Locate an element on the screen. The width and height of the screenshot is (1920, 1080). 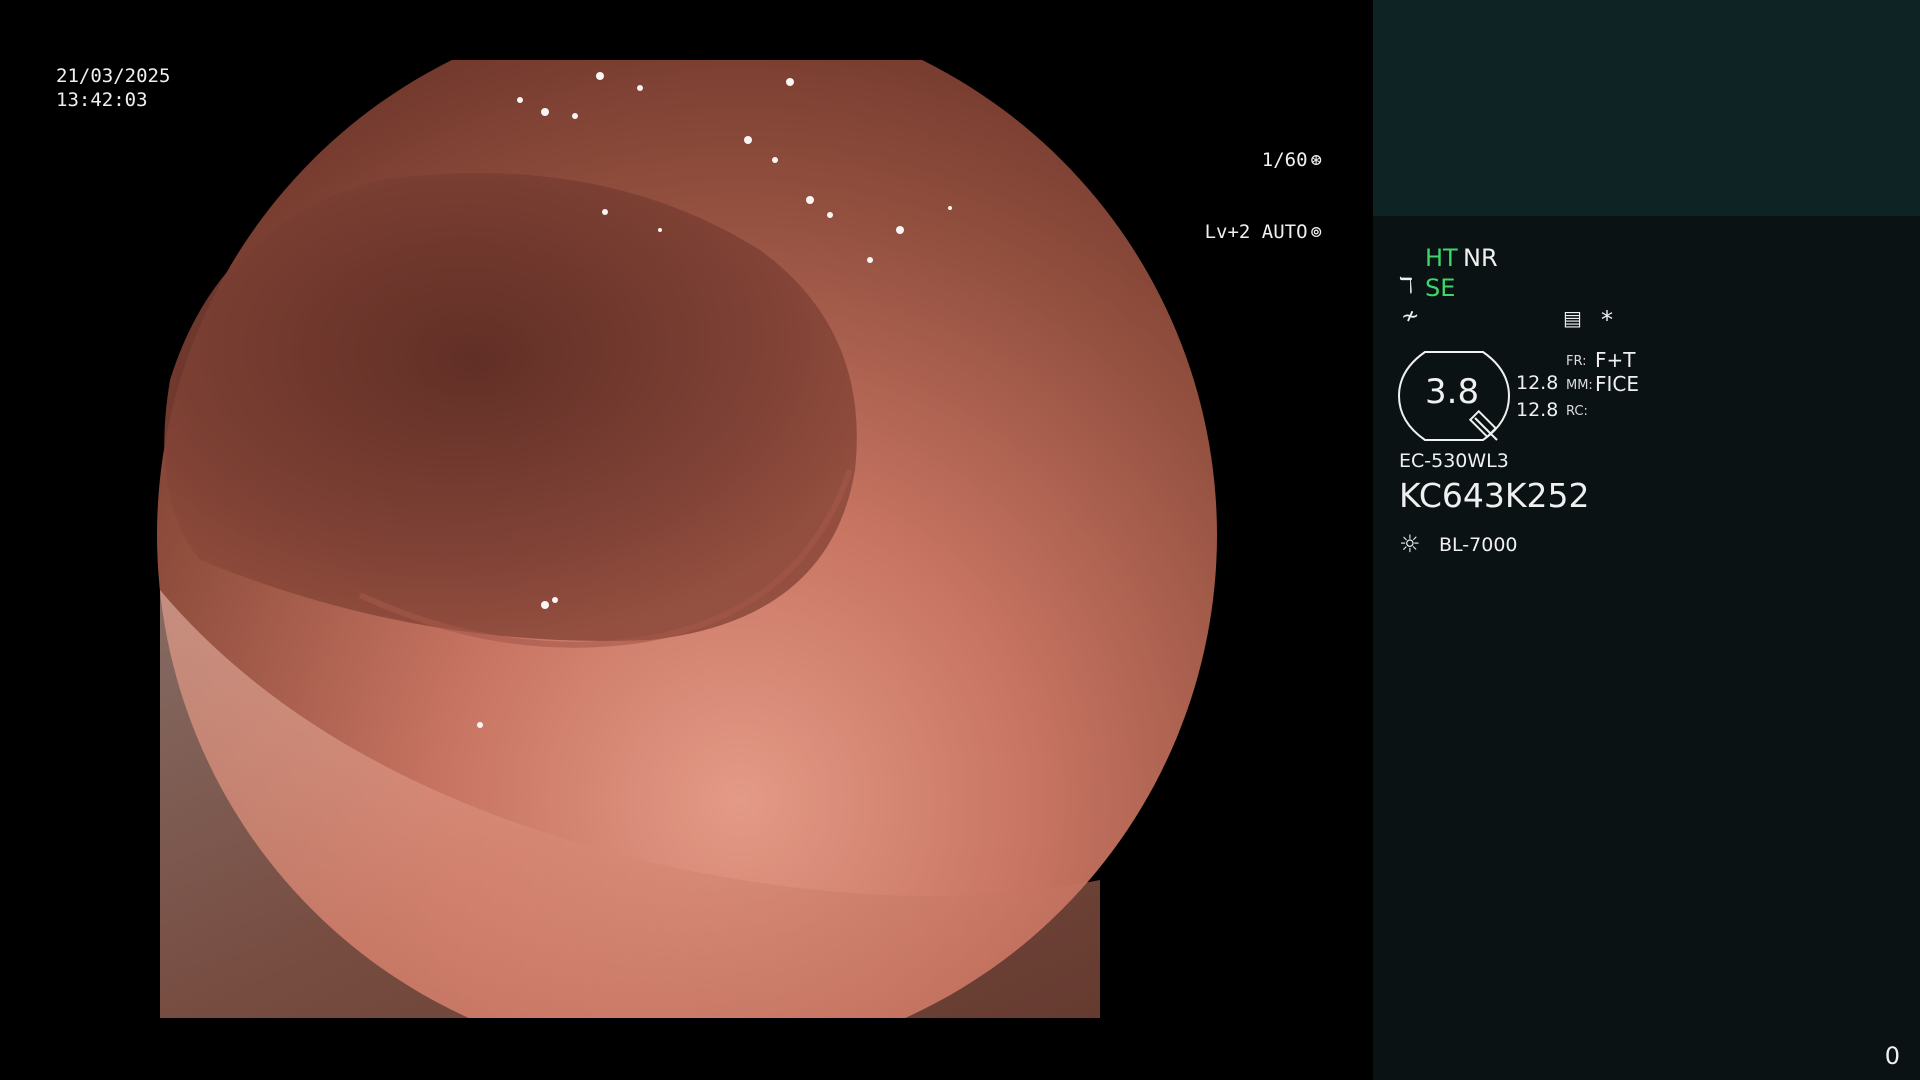
auto-iris-icon: ⊚ is located at coordinates (1316, 232).